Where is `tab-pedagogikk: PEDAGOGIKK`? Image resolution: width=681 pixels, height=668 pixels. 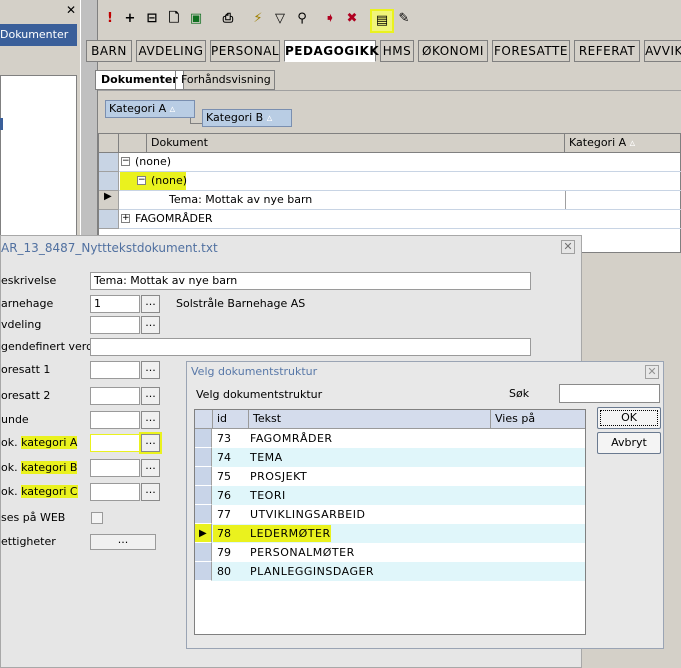 tab-pedagogikk: PEDAGOGIKK is located at coordinates (331, 51).